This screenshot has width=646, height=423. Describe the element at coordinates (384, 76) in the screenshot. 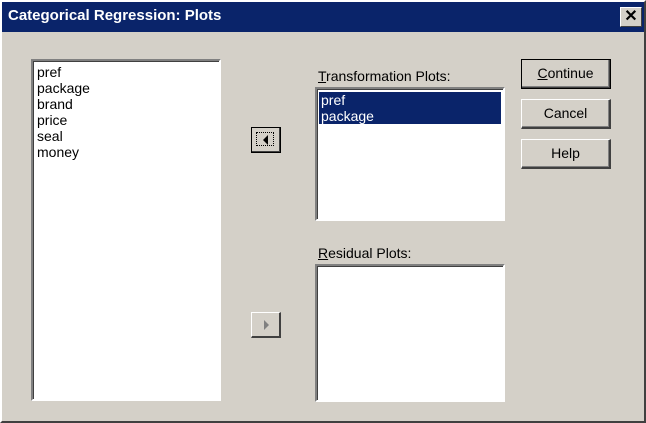

I see `transformation-plots-label: Transformation Plots:` at that location.